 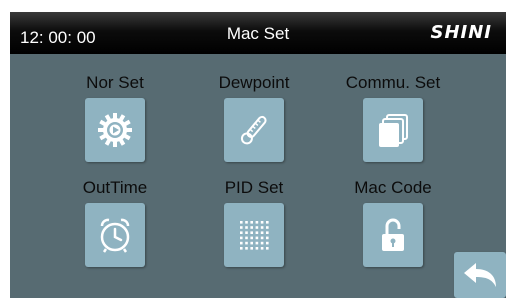 I want to click on dewpoint-label: Dewpoint, so click(x=254, y=82).